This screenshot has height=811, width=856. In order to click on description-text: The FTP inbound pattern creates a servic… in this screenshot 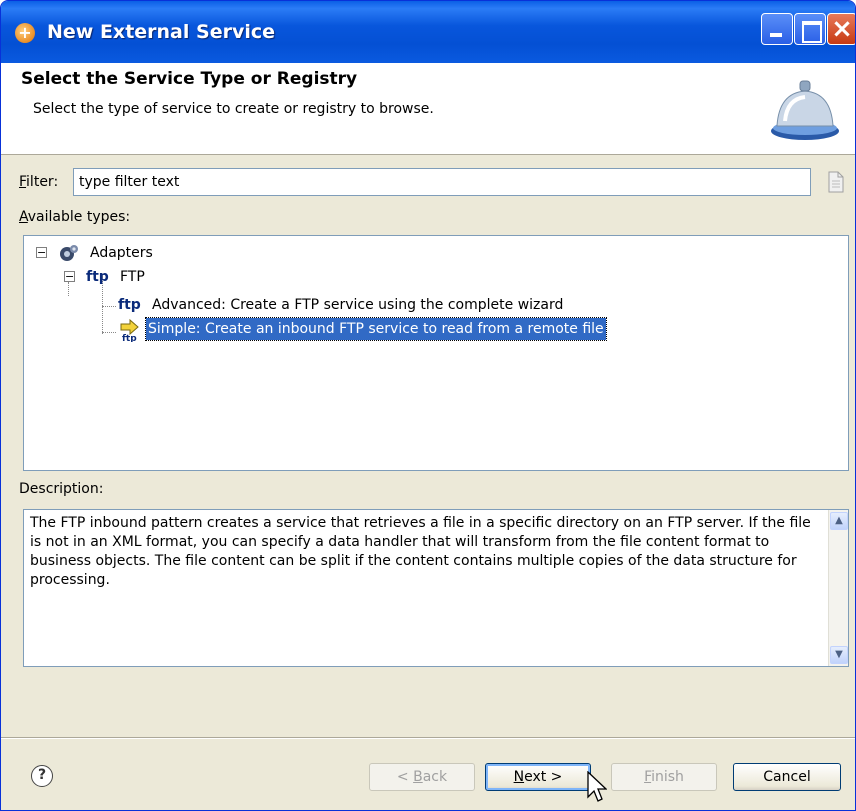, I will do `click(420, 551)`.